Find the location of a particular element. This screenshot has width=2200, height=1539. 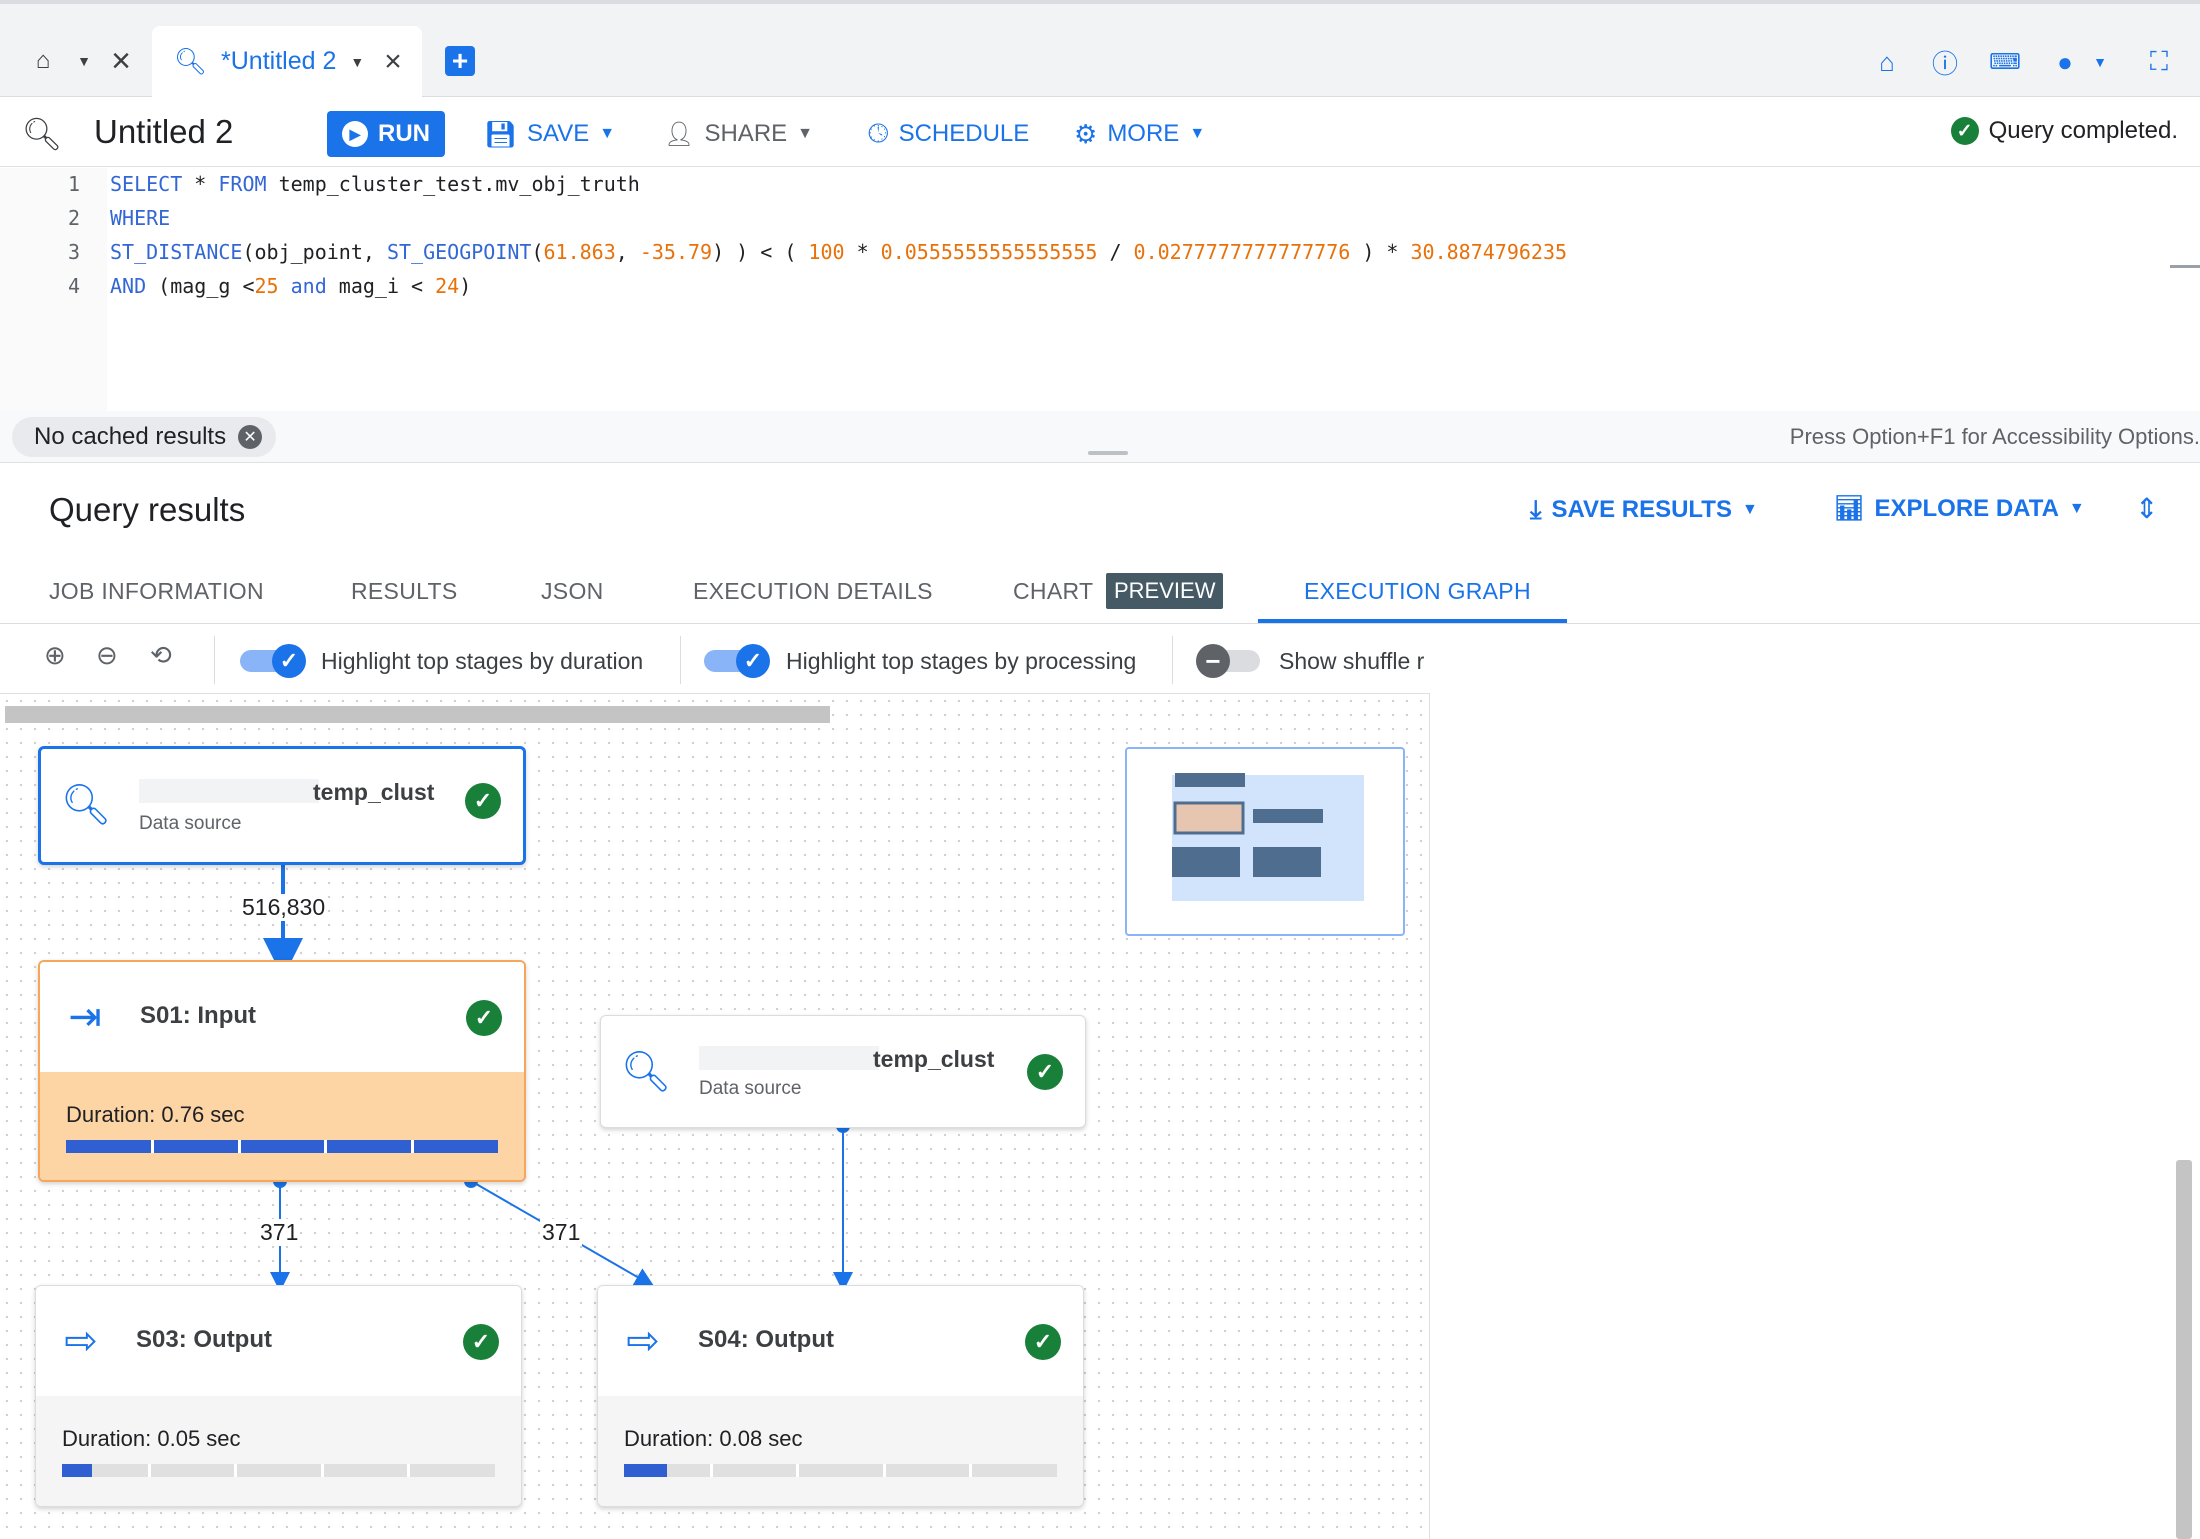

toggle-processing-label: Highlight top stages by processing is located at coordinates (961, 661).